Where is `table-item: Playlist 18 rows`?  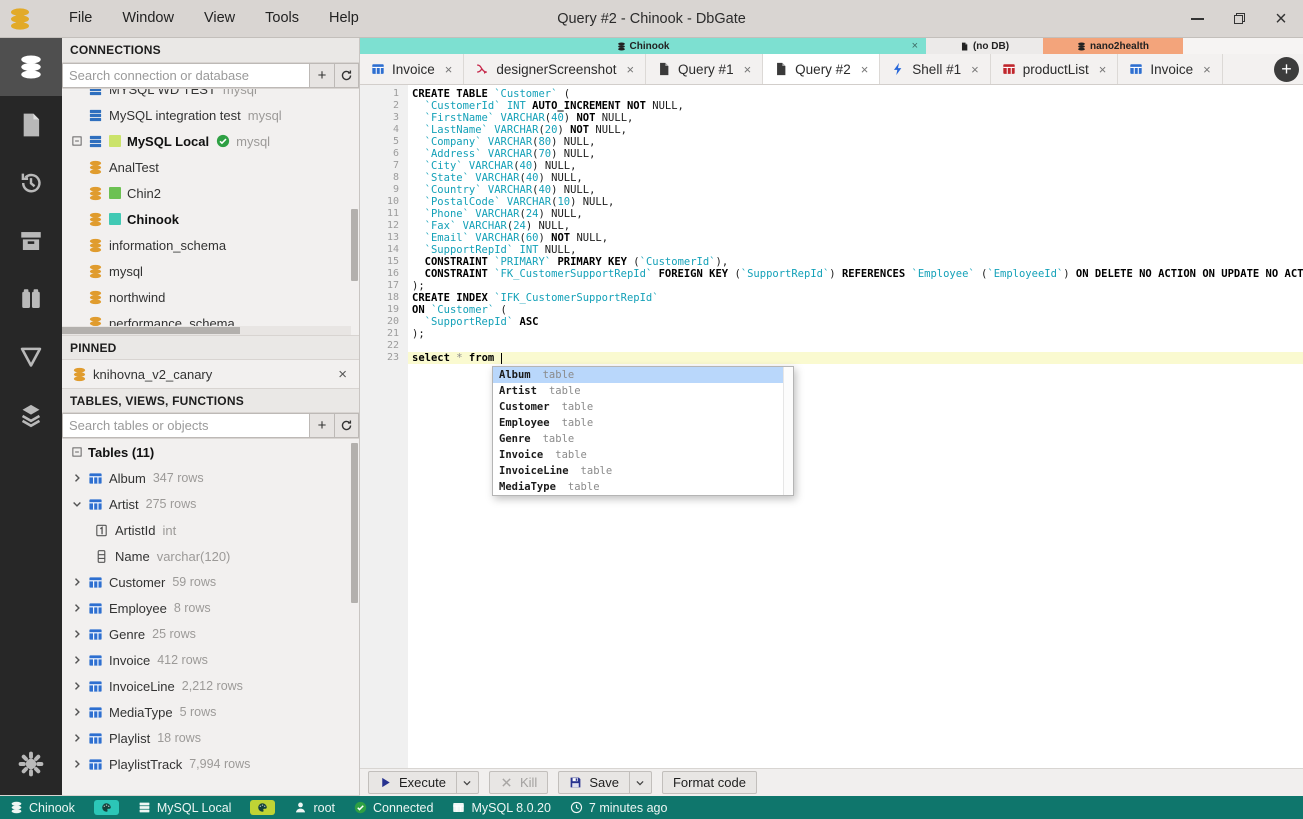 table-item: Playlist 18 rows is located at coordinates (210, 738).